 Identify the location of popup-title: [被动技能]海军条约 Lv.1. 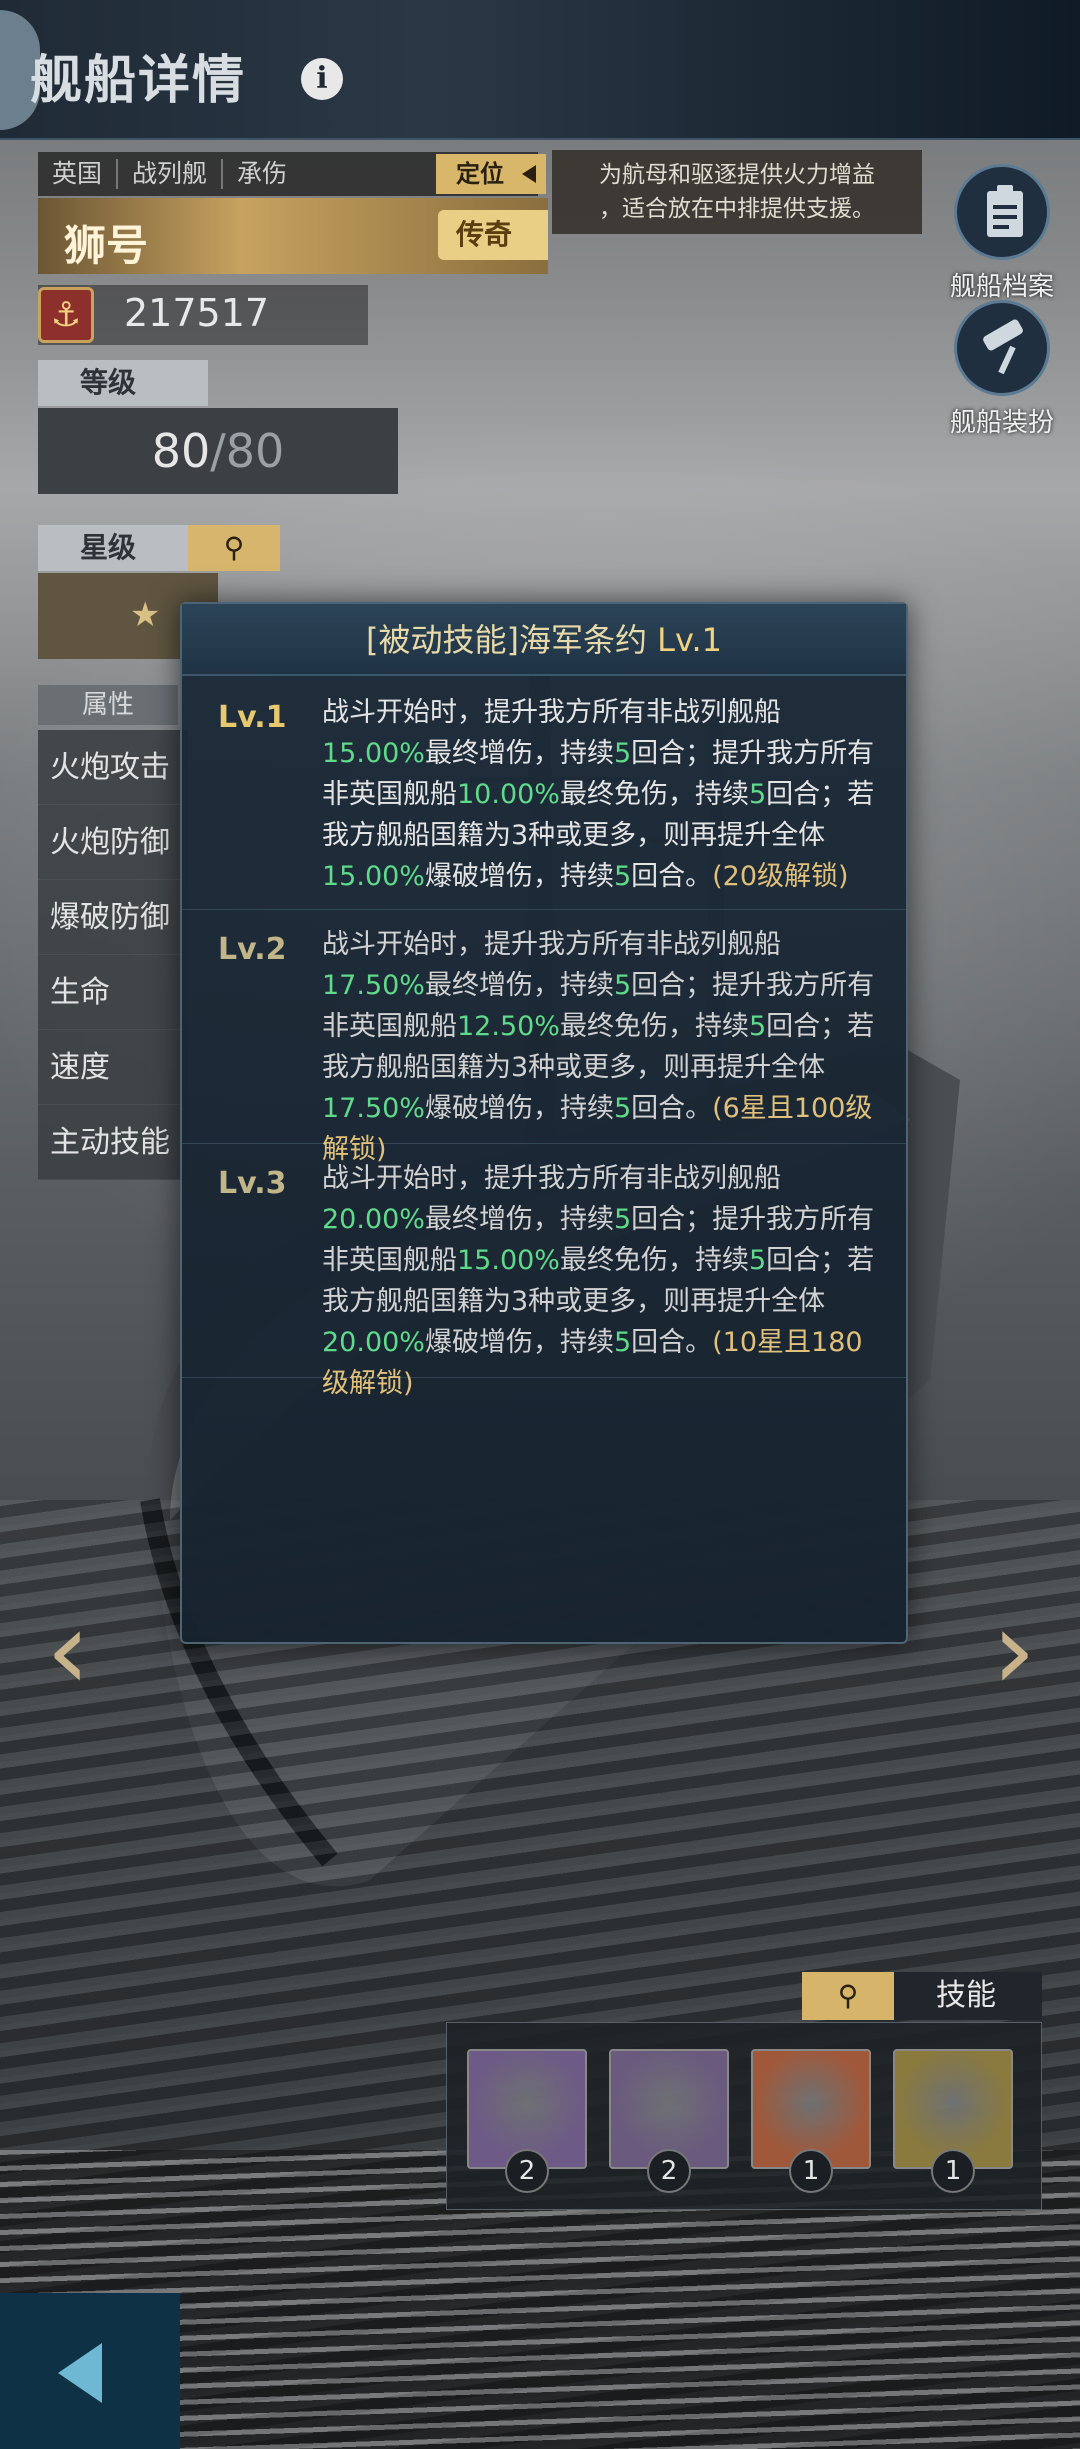
(544, 640).